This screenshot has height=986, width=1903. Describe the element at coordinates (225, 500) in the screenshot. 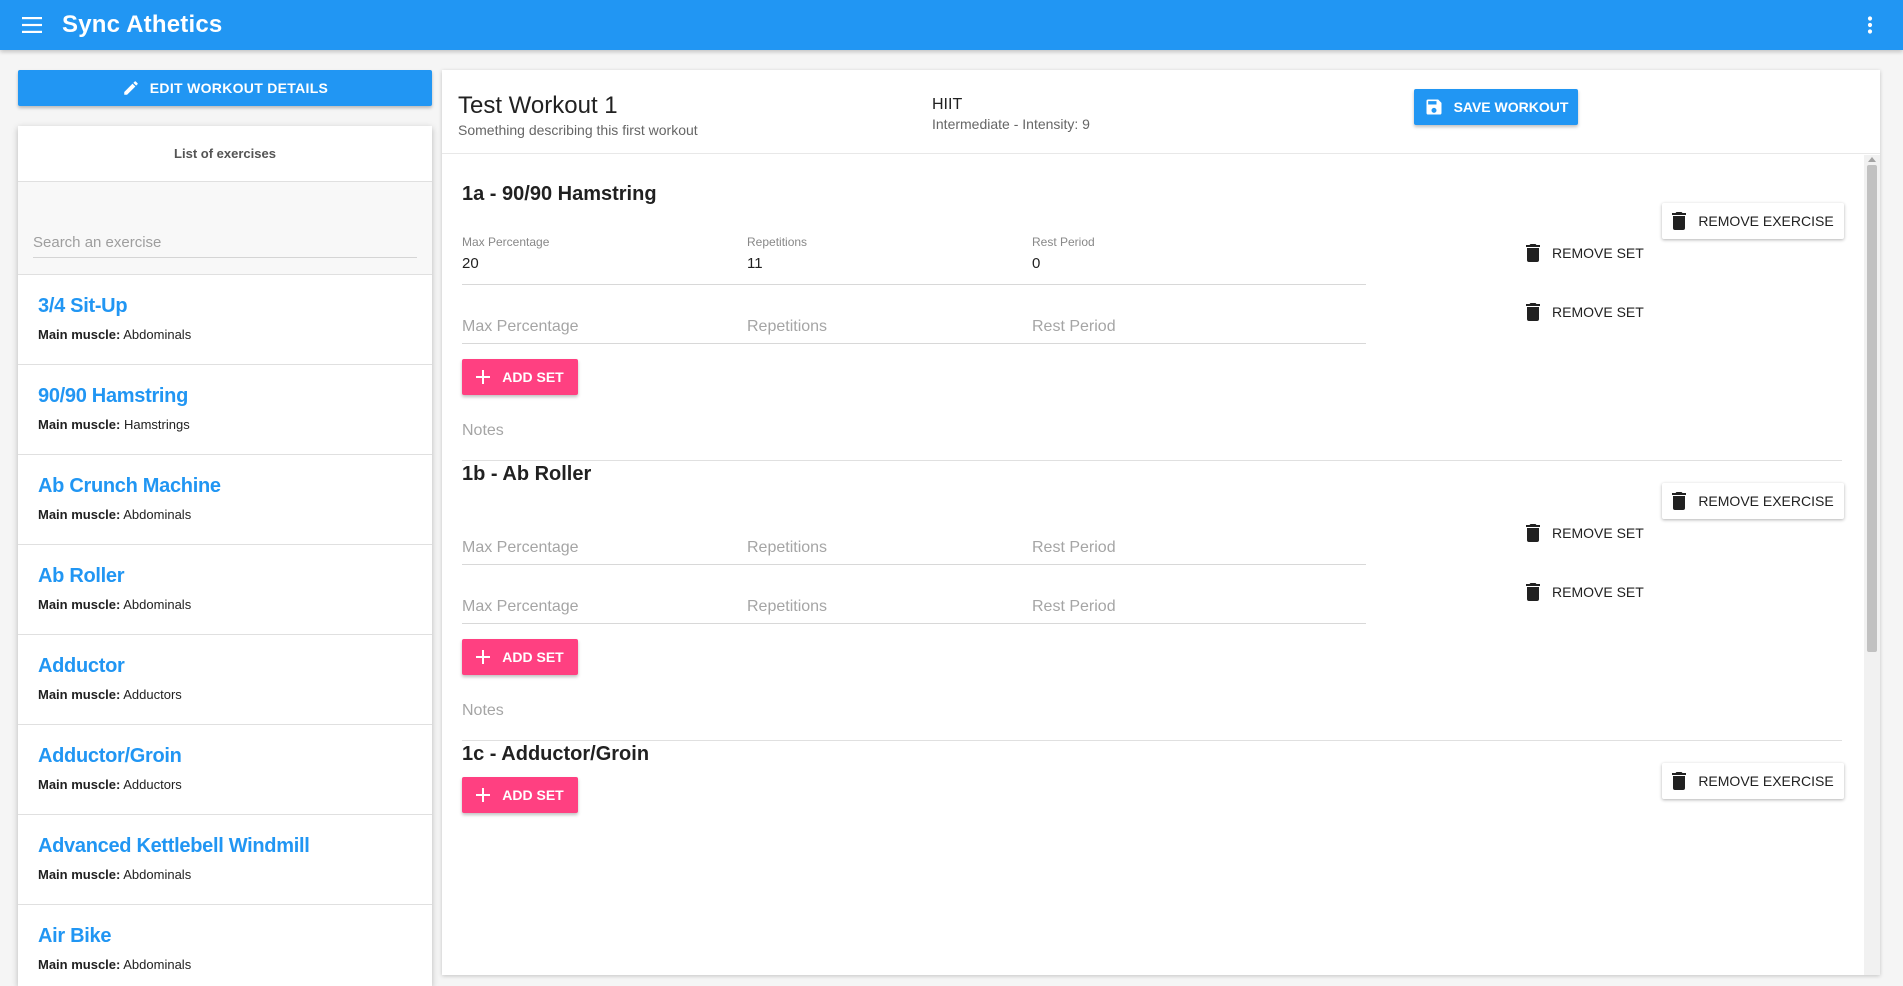

I see `exercise-list-item: Ab Crunch Machine Main muscle: Abdominals` at that location.